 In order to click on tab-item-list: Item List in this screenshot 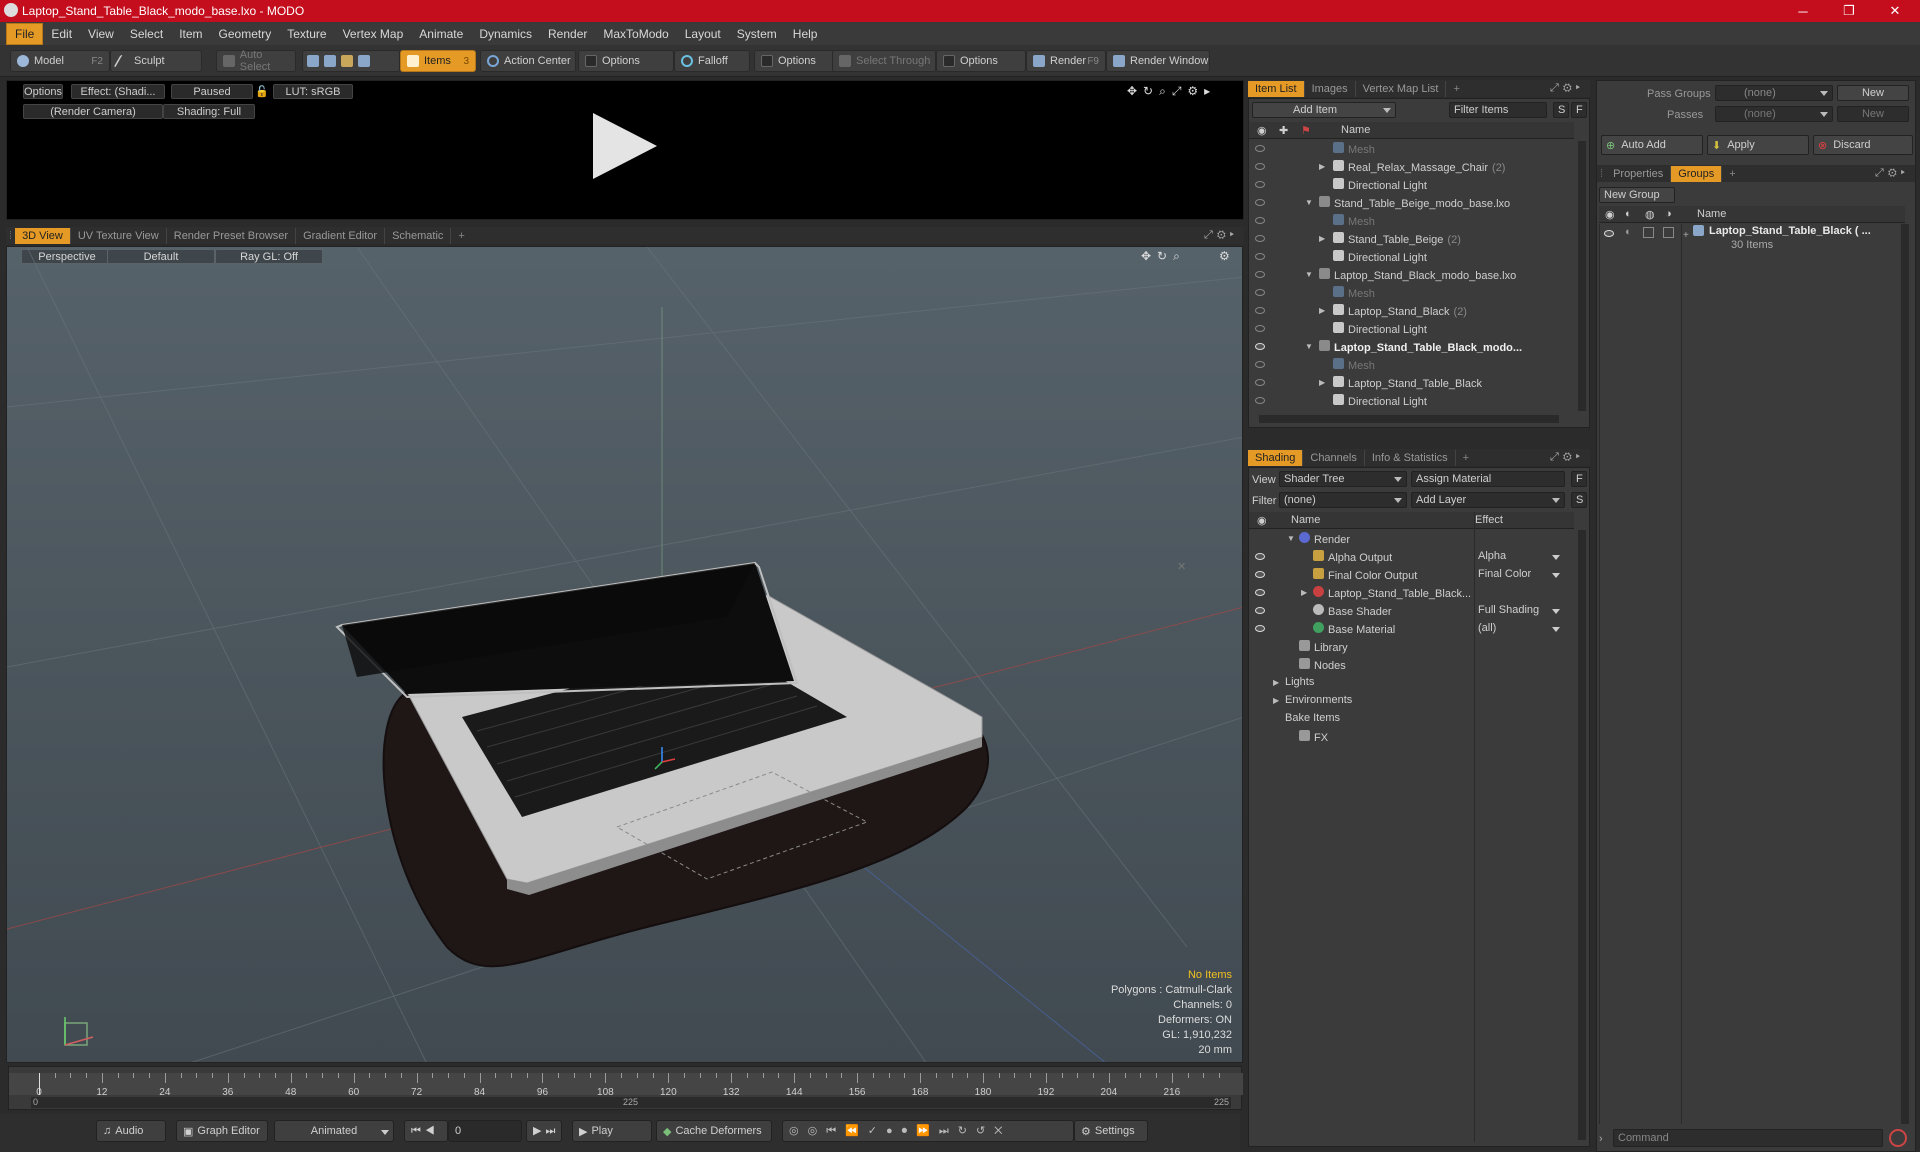, I will do `click(1276, 89)`.